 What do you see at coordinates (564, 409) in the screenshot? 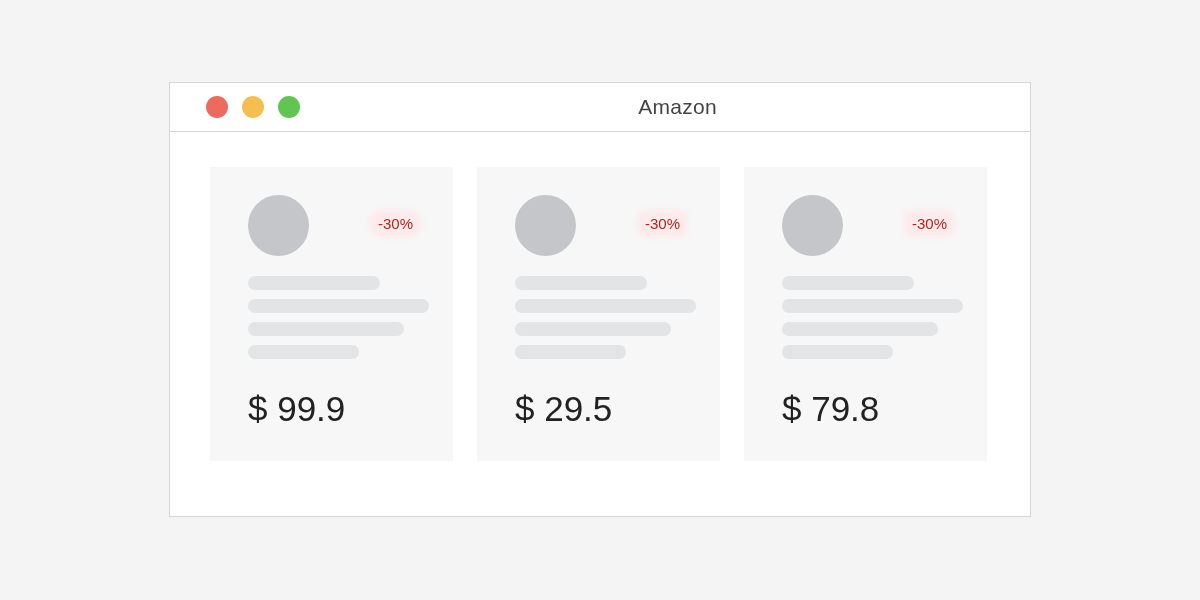
I see `product-price: $ 29.5` at bounding box center [564, 409].